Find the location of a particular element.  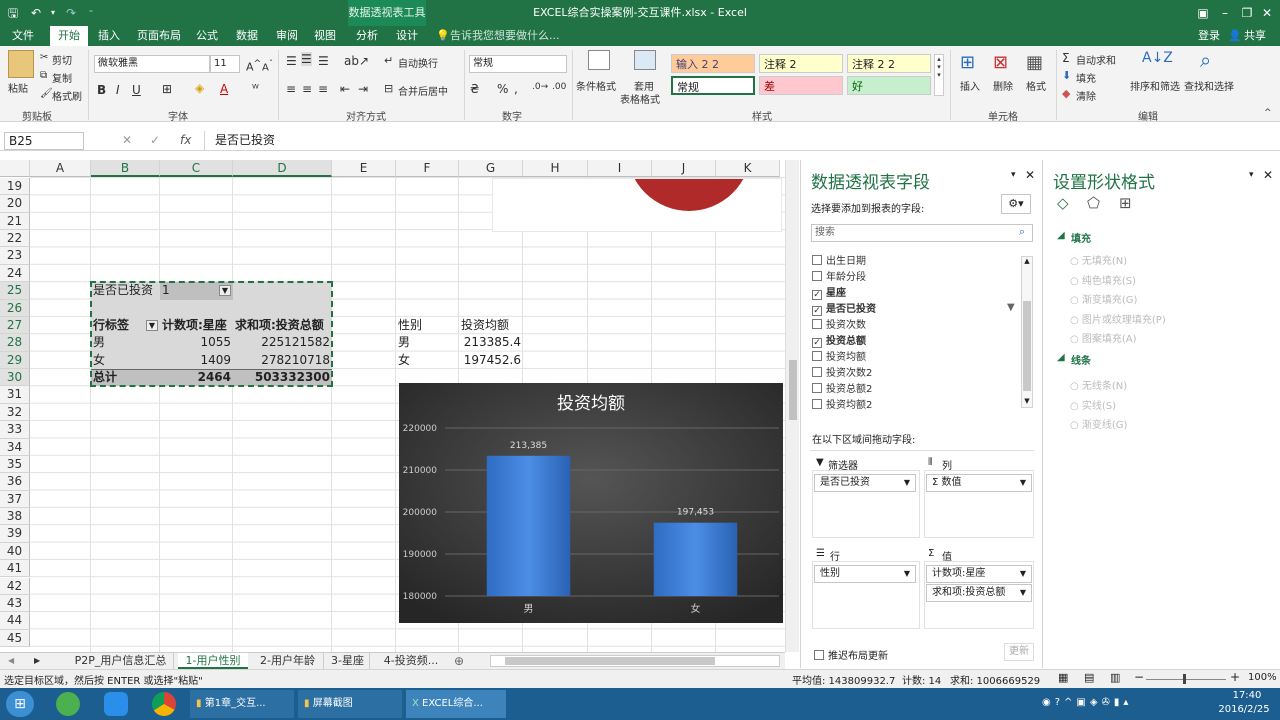

column-field-chip: Σ 数值 ▼ is located at coordinates (979, 483).